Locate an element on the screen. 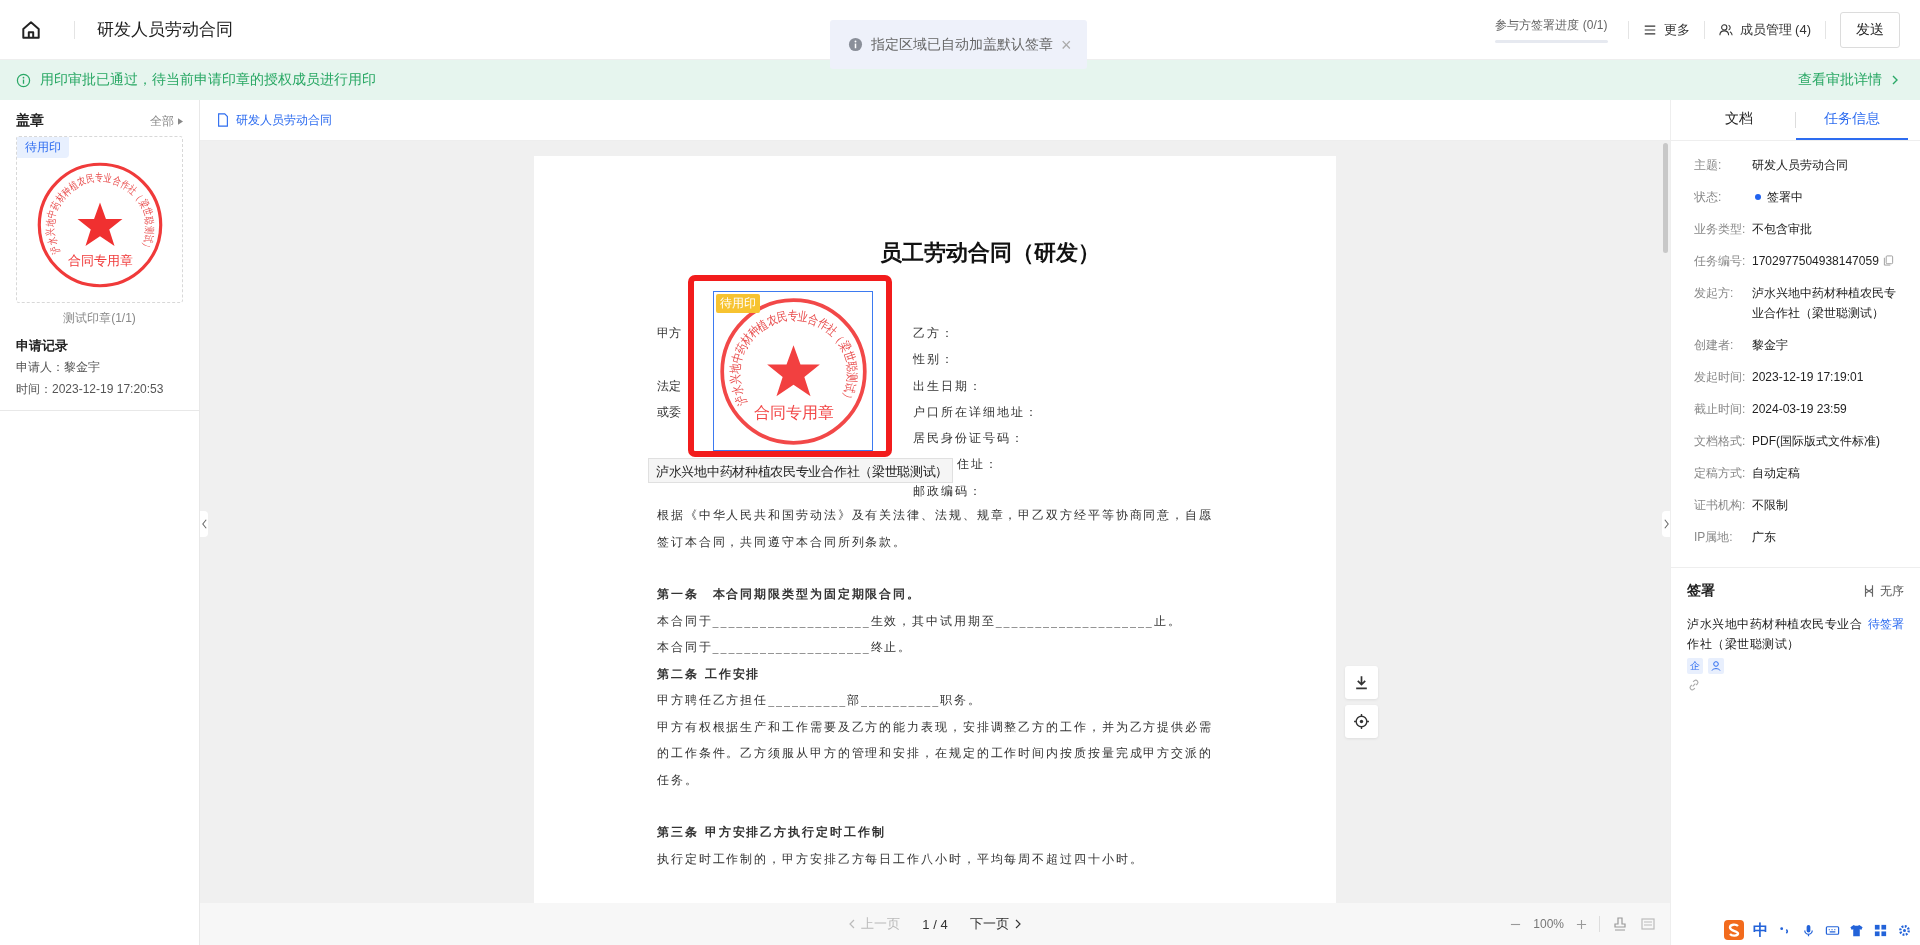 The height and width of the screenshot is (945, 1920). info-value: 不包含审批 is located at coordinates (1782, 229).